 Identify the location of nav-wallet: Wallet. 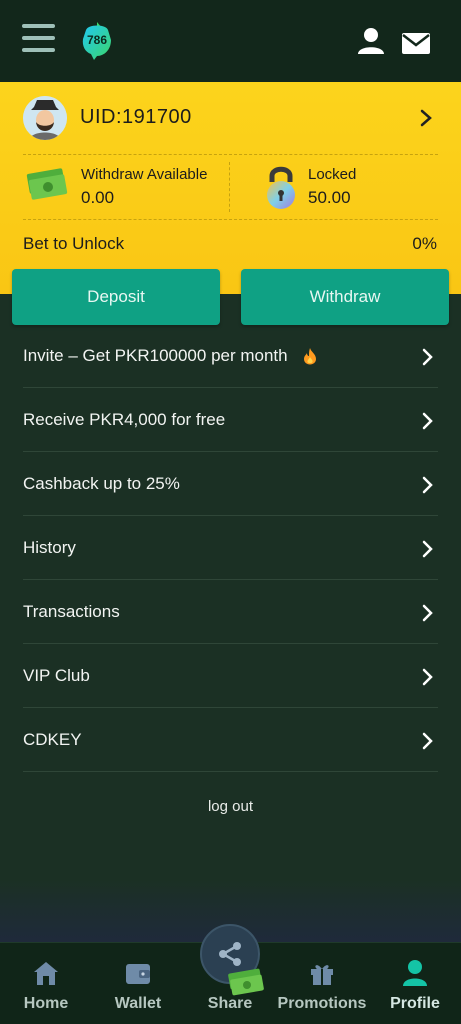
(138, 983).